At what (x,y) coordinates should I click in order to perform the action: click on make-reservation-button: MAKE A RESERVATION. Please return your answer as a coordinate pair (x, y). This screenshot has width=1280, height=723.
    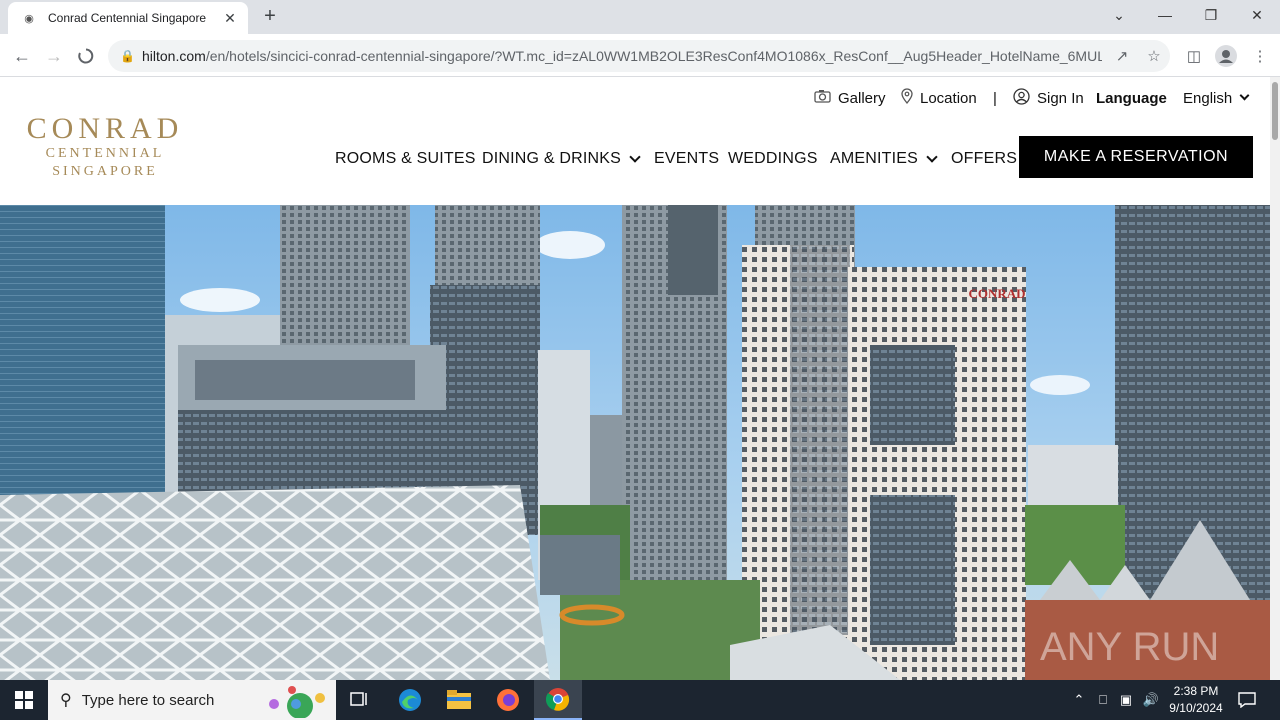
    Looking at the image, I should click on (1136, 157).